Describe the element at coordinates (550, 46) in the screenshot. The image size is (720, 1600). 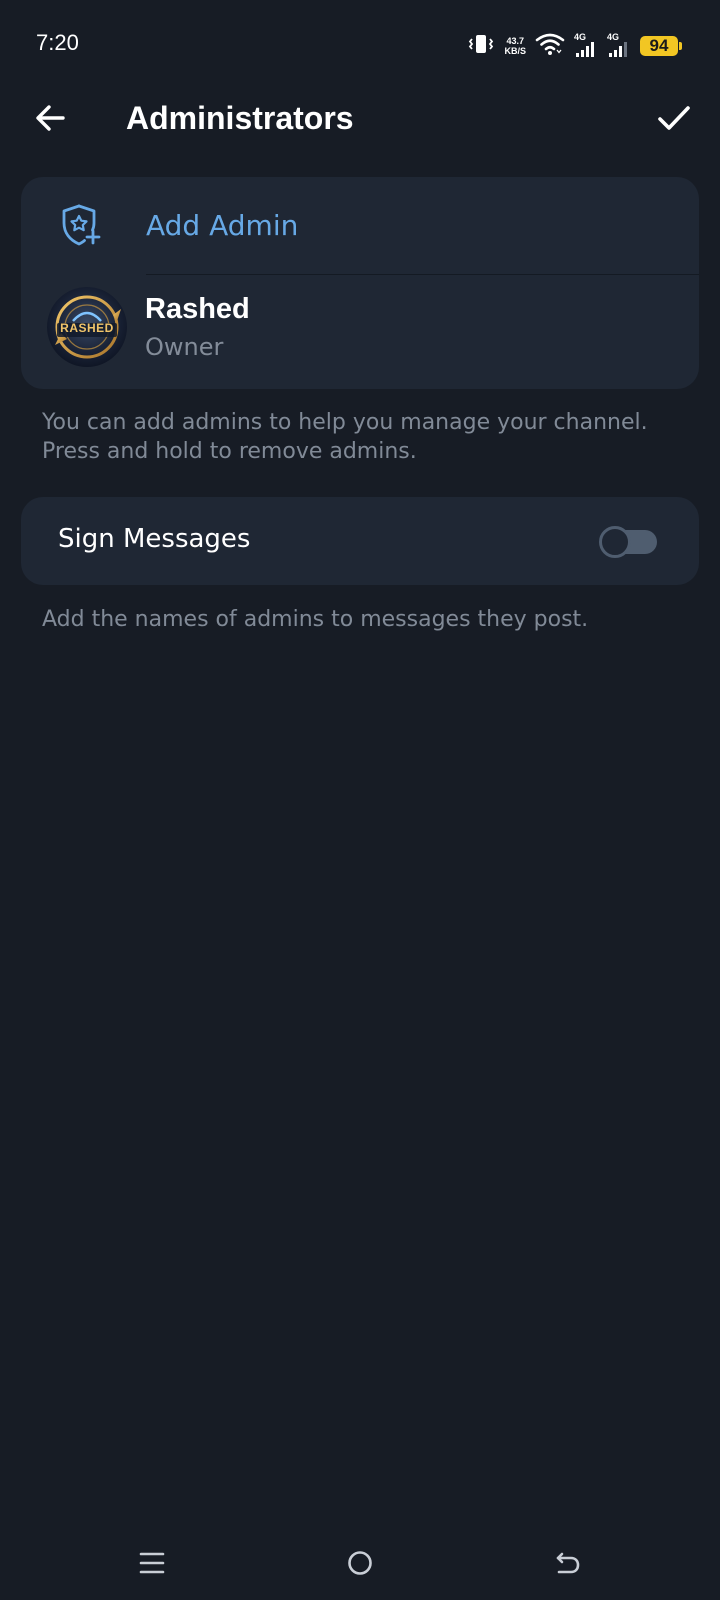
I see `wifi-icon` at that location.